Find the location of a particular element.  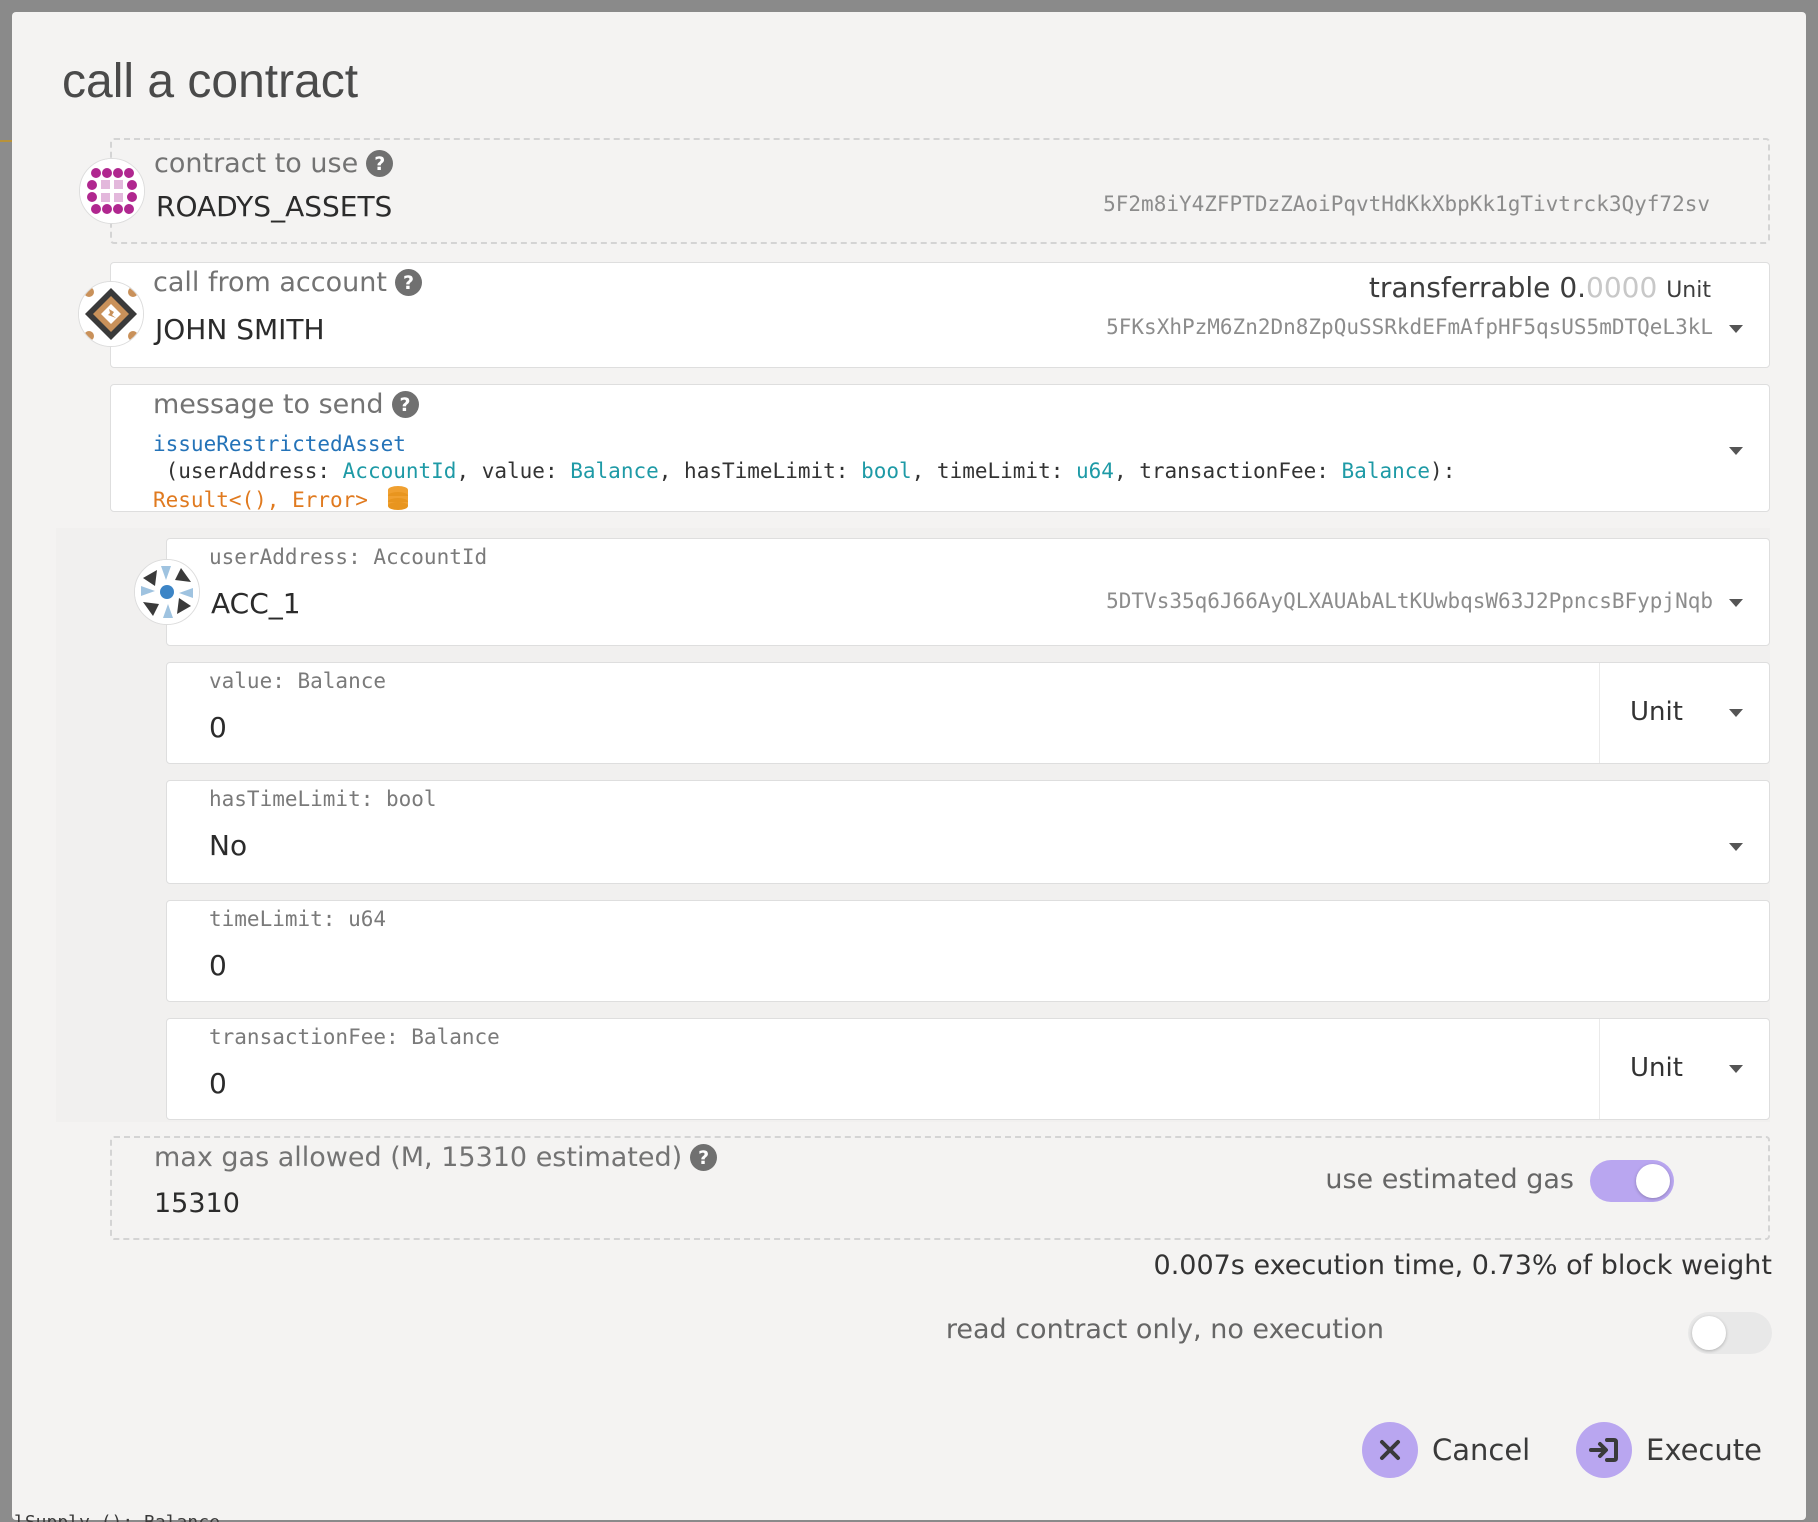

read-only-label: read contract only, no execution is located at coordinates (1164, 1329).